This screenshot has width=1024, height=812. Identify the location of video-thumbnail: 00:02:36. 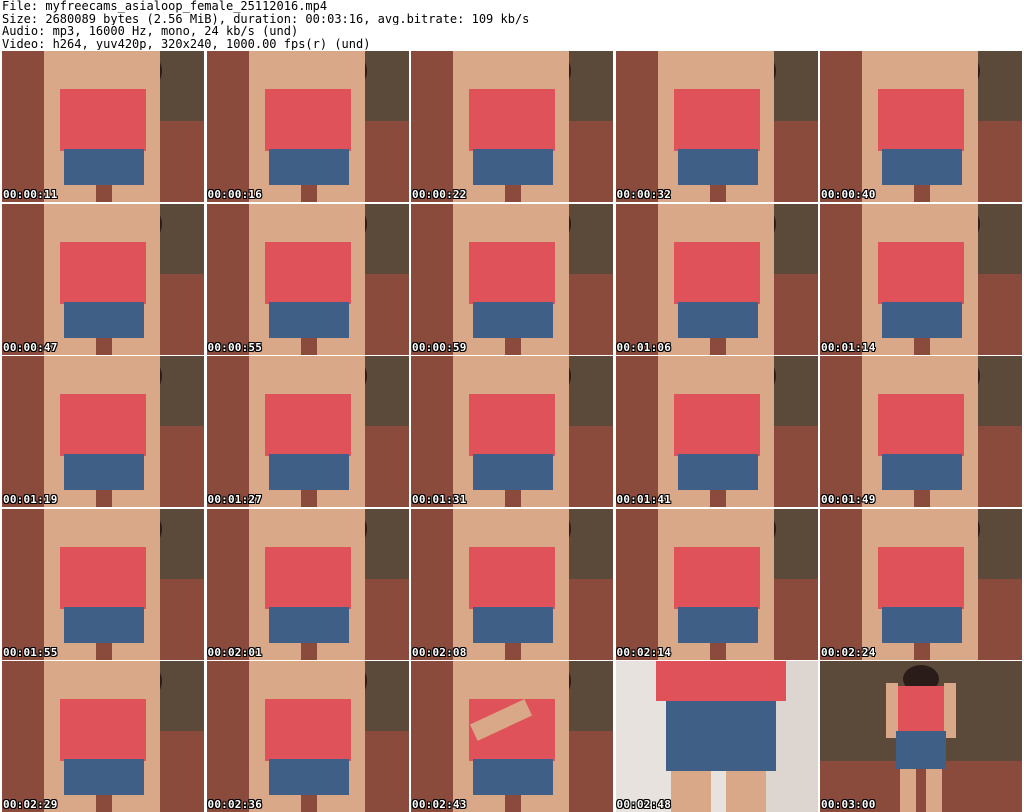
(307, 736).